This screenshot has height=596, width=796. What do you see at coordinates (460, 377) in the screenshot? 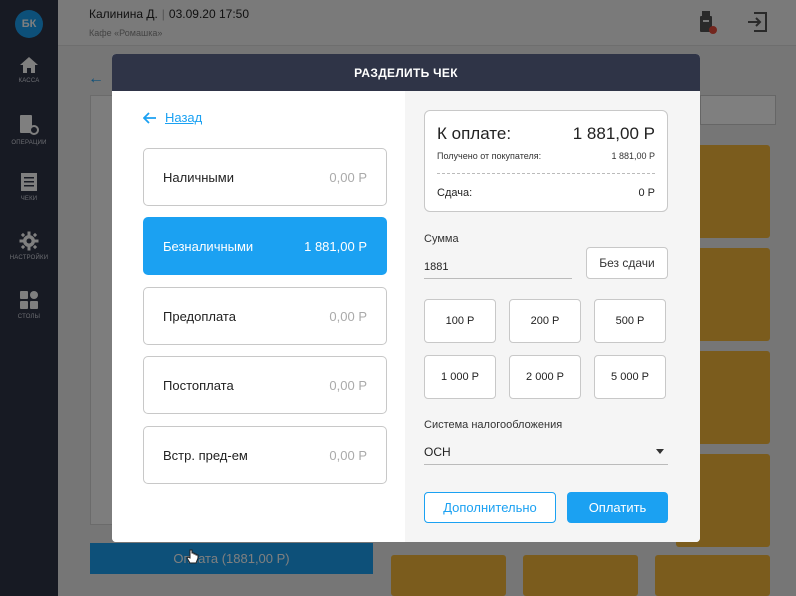
I see `quick-amount-1000: 1 000 Р` at bounding box center [460, 377].